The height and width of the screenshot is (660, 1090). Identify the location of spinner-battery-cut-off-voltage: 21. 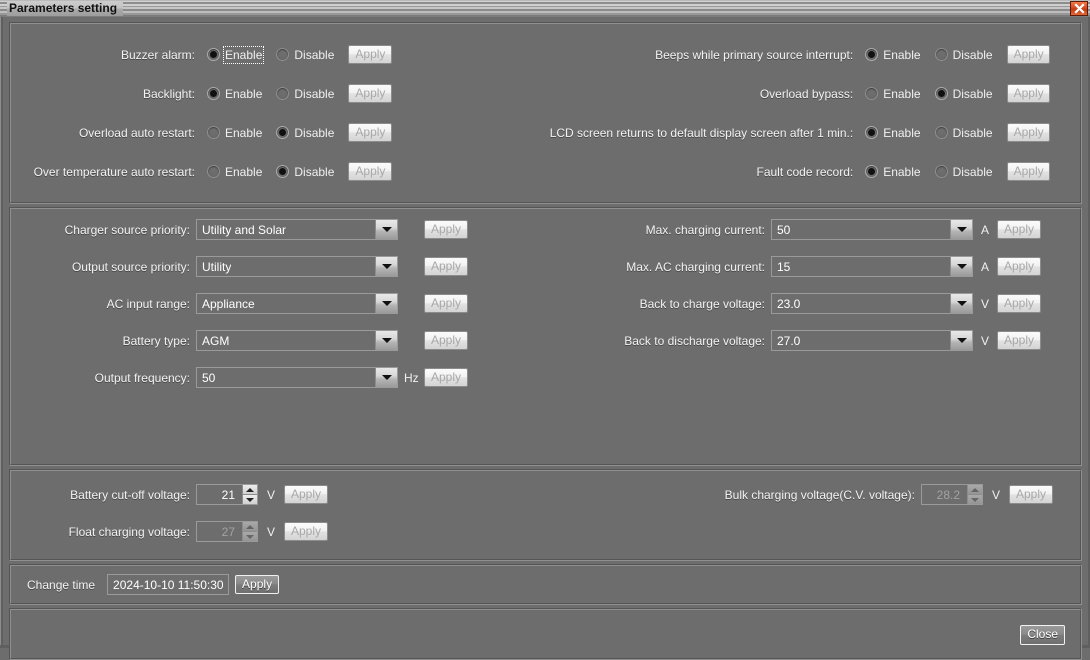
(227, 494).